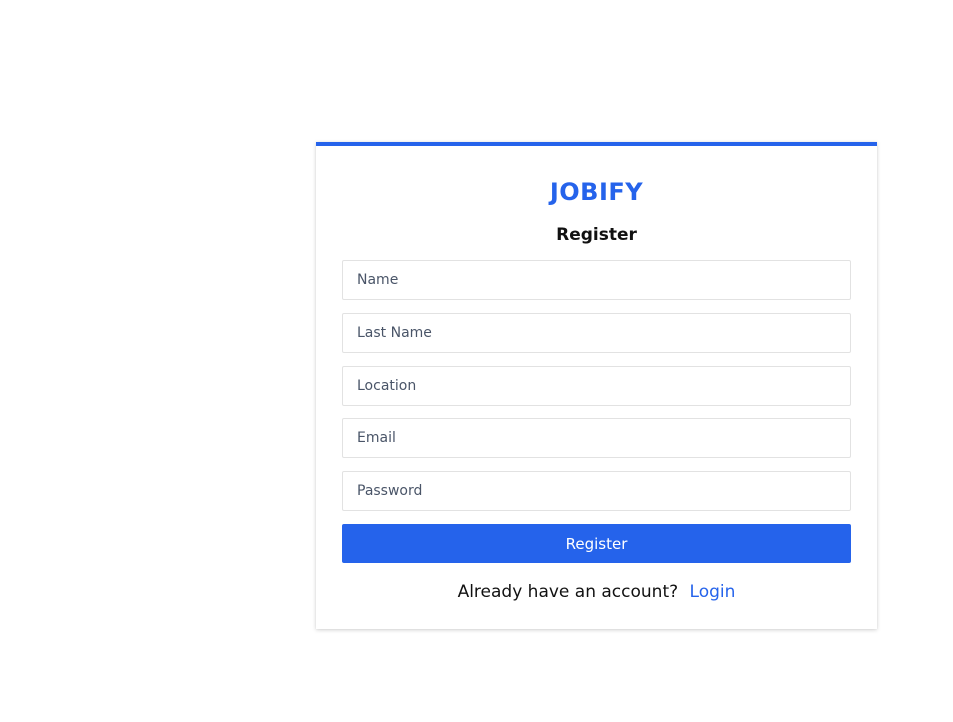 The image size is (953, 722). What do you see at coordinates (596, 438) in the screenshot?
I see `email-input` at bounding box center [596, 438].